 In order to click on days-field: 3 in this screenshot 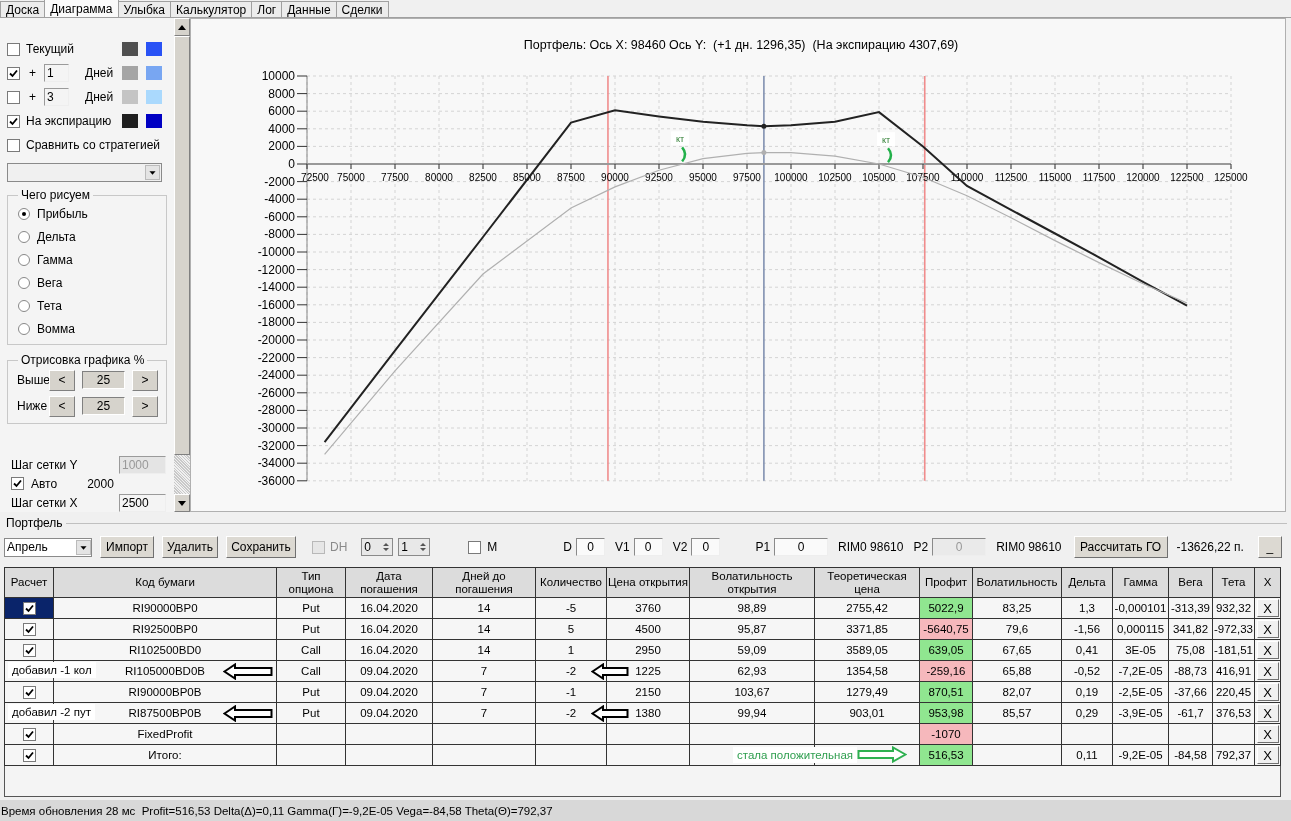, I will do `click(56, 97)`.